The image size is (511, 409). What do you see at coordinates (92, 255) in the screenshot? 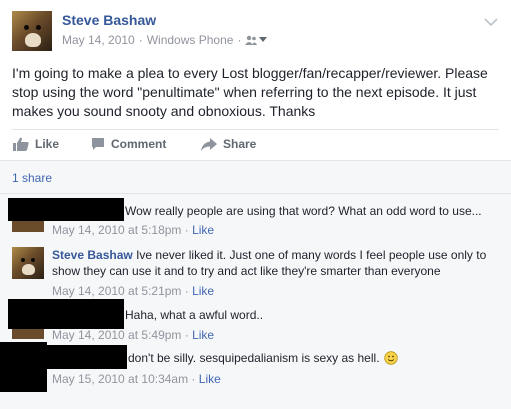
I see `comment-author: Steve Bashaw` at bounding box center [92, 255].